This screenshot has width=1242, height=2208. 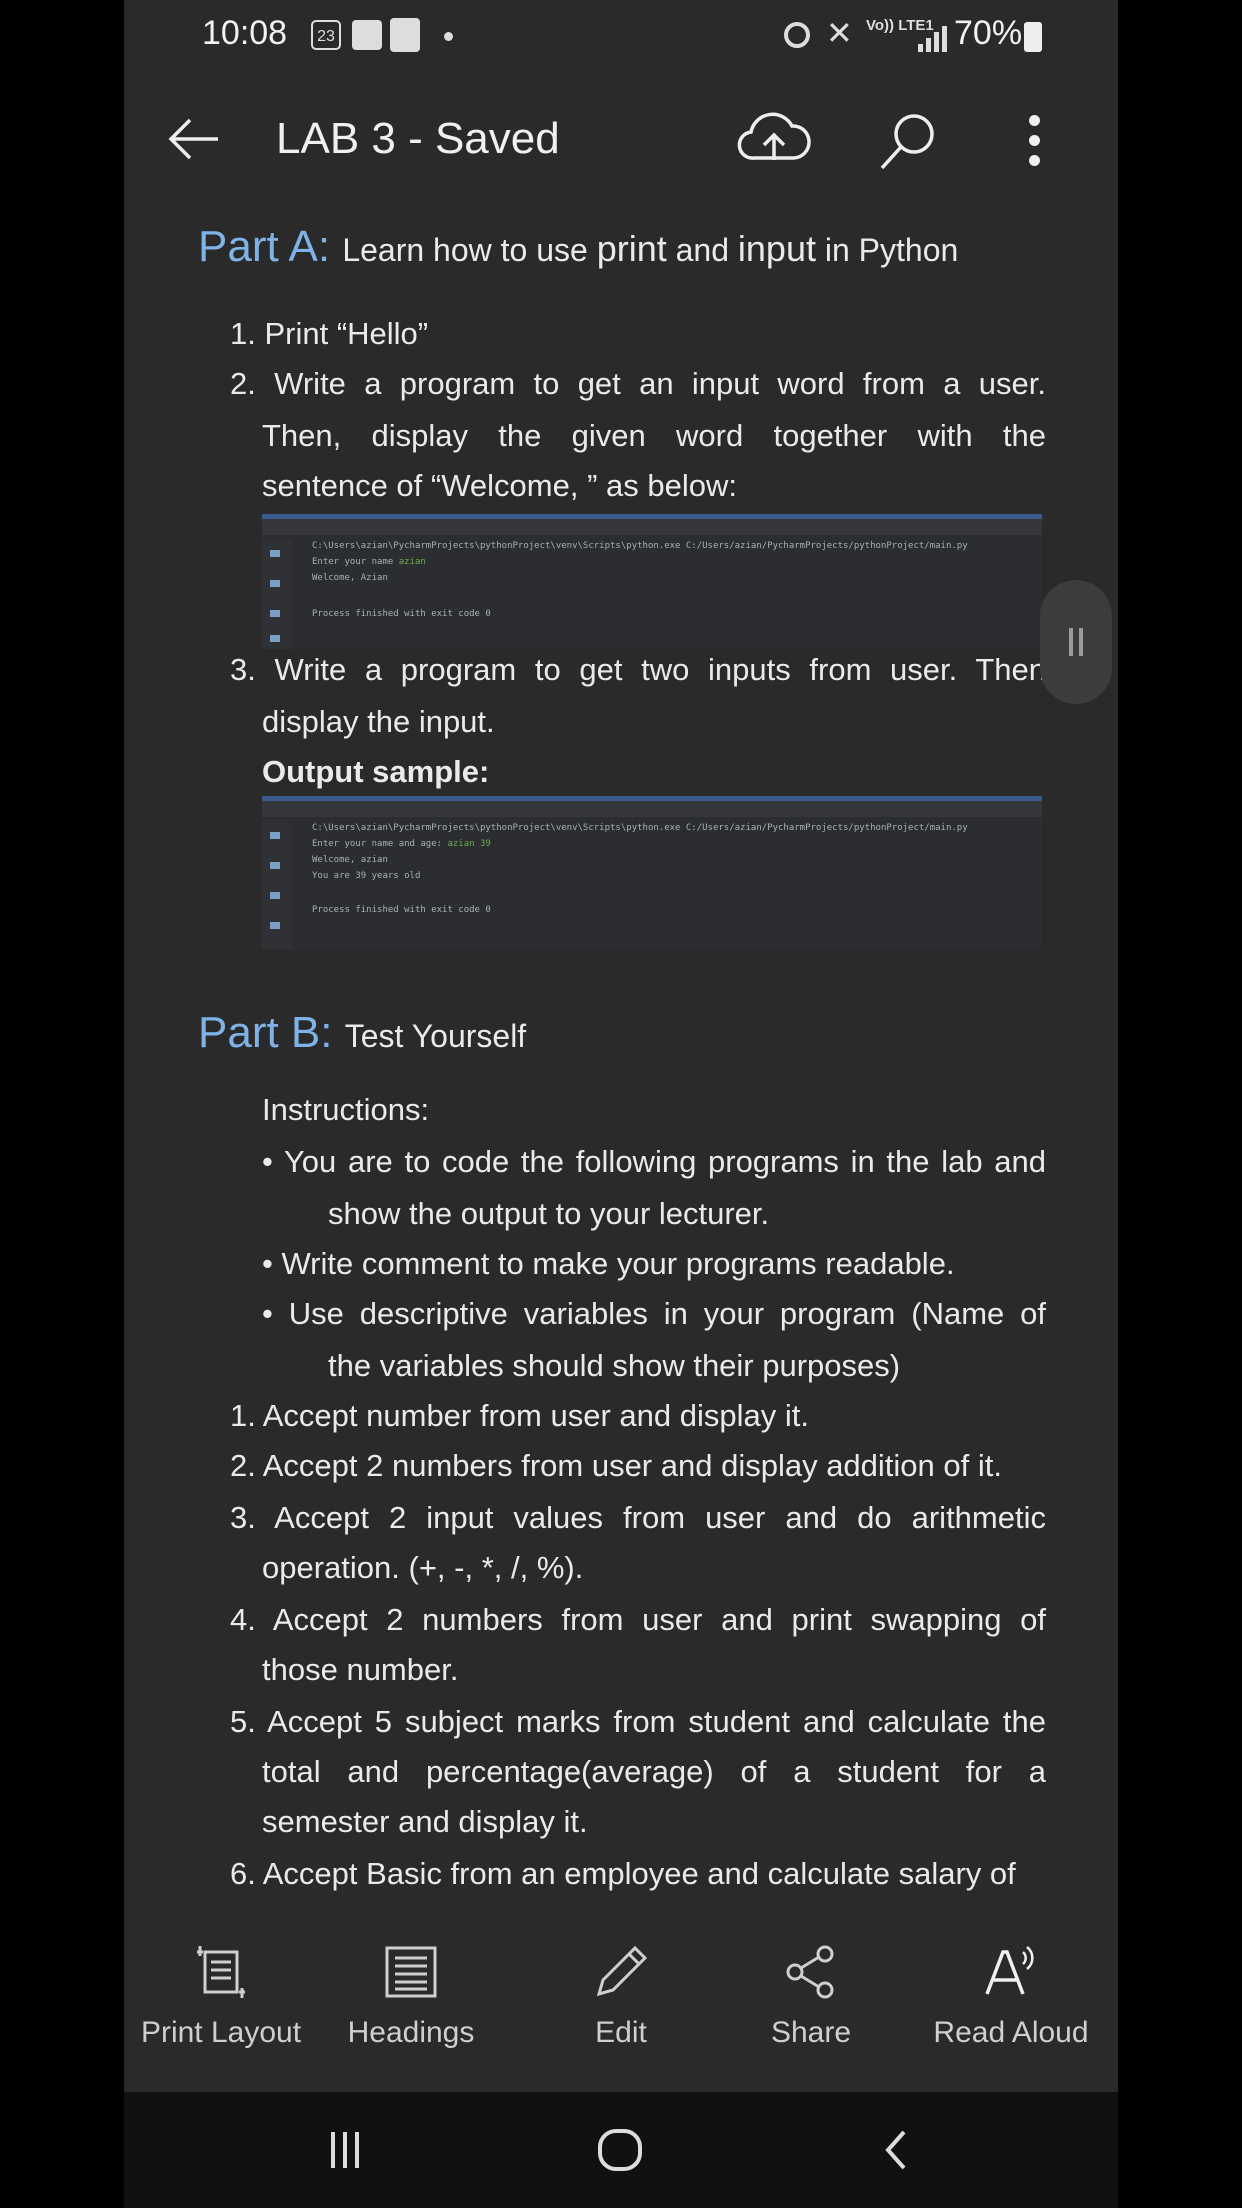 What do you see at coordinates (405, 35) in the screenshot?
I see `lock-notification-icon` at bounding box center [405, 35].